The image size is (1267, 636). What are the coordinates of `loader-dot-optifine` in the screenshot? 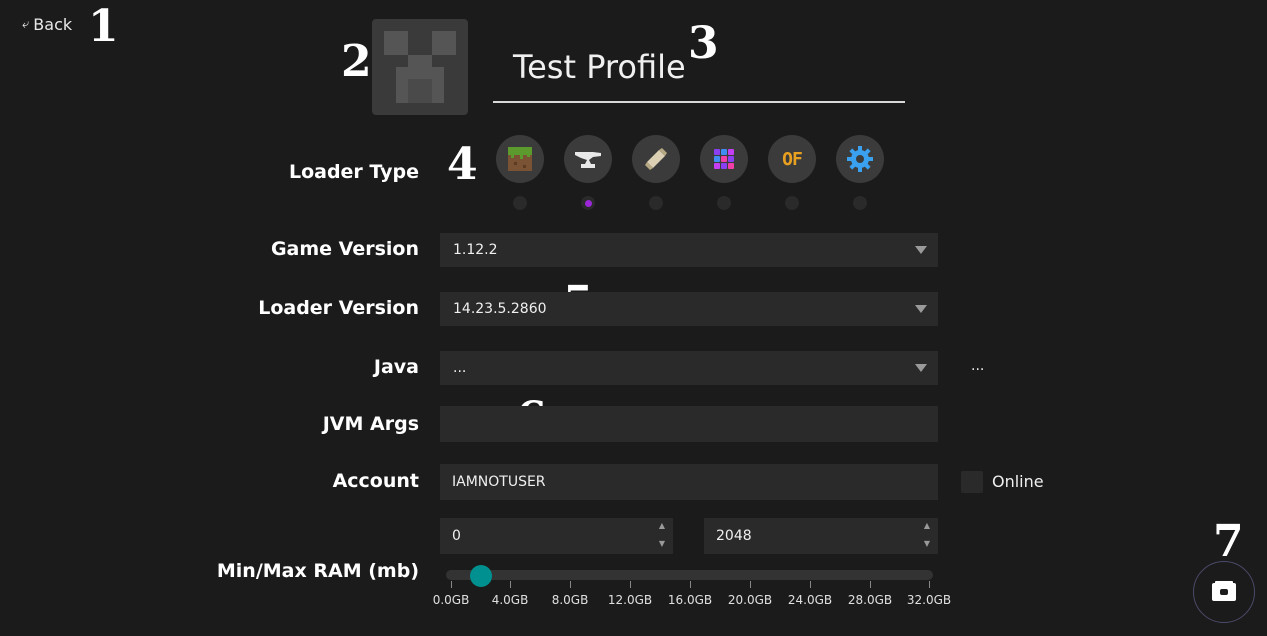 It's located at (792, 203).